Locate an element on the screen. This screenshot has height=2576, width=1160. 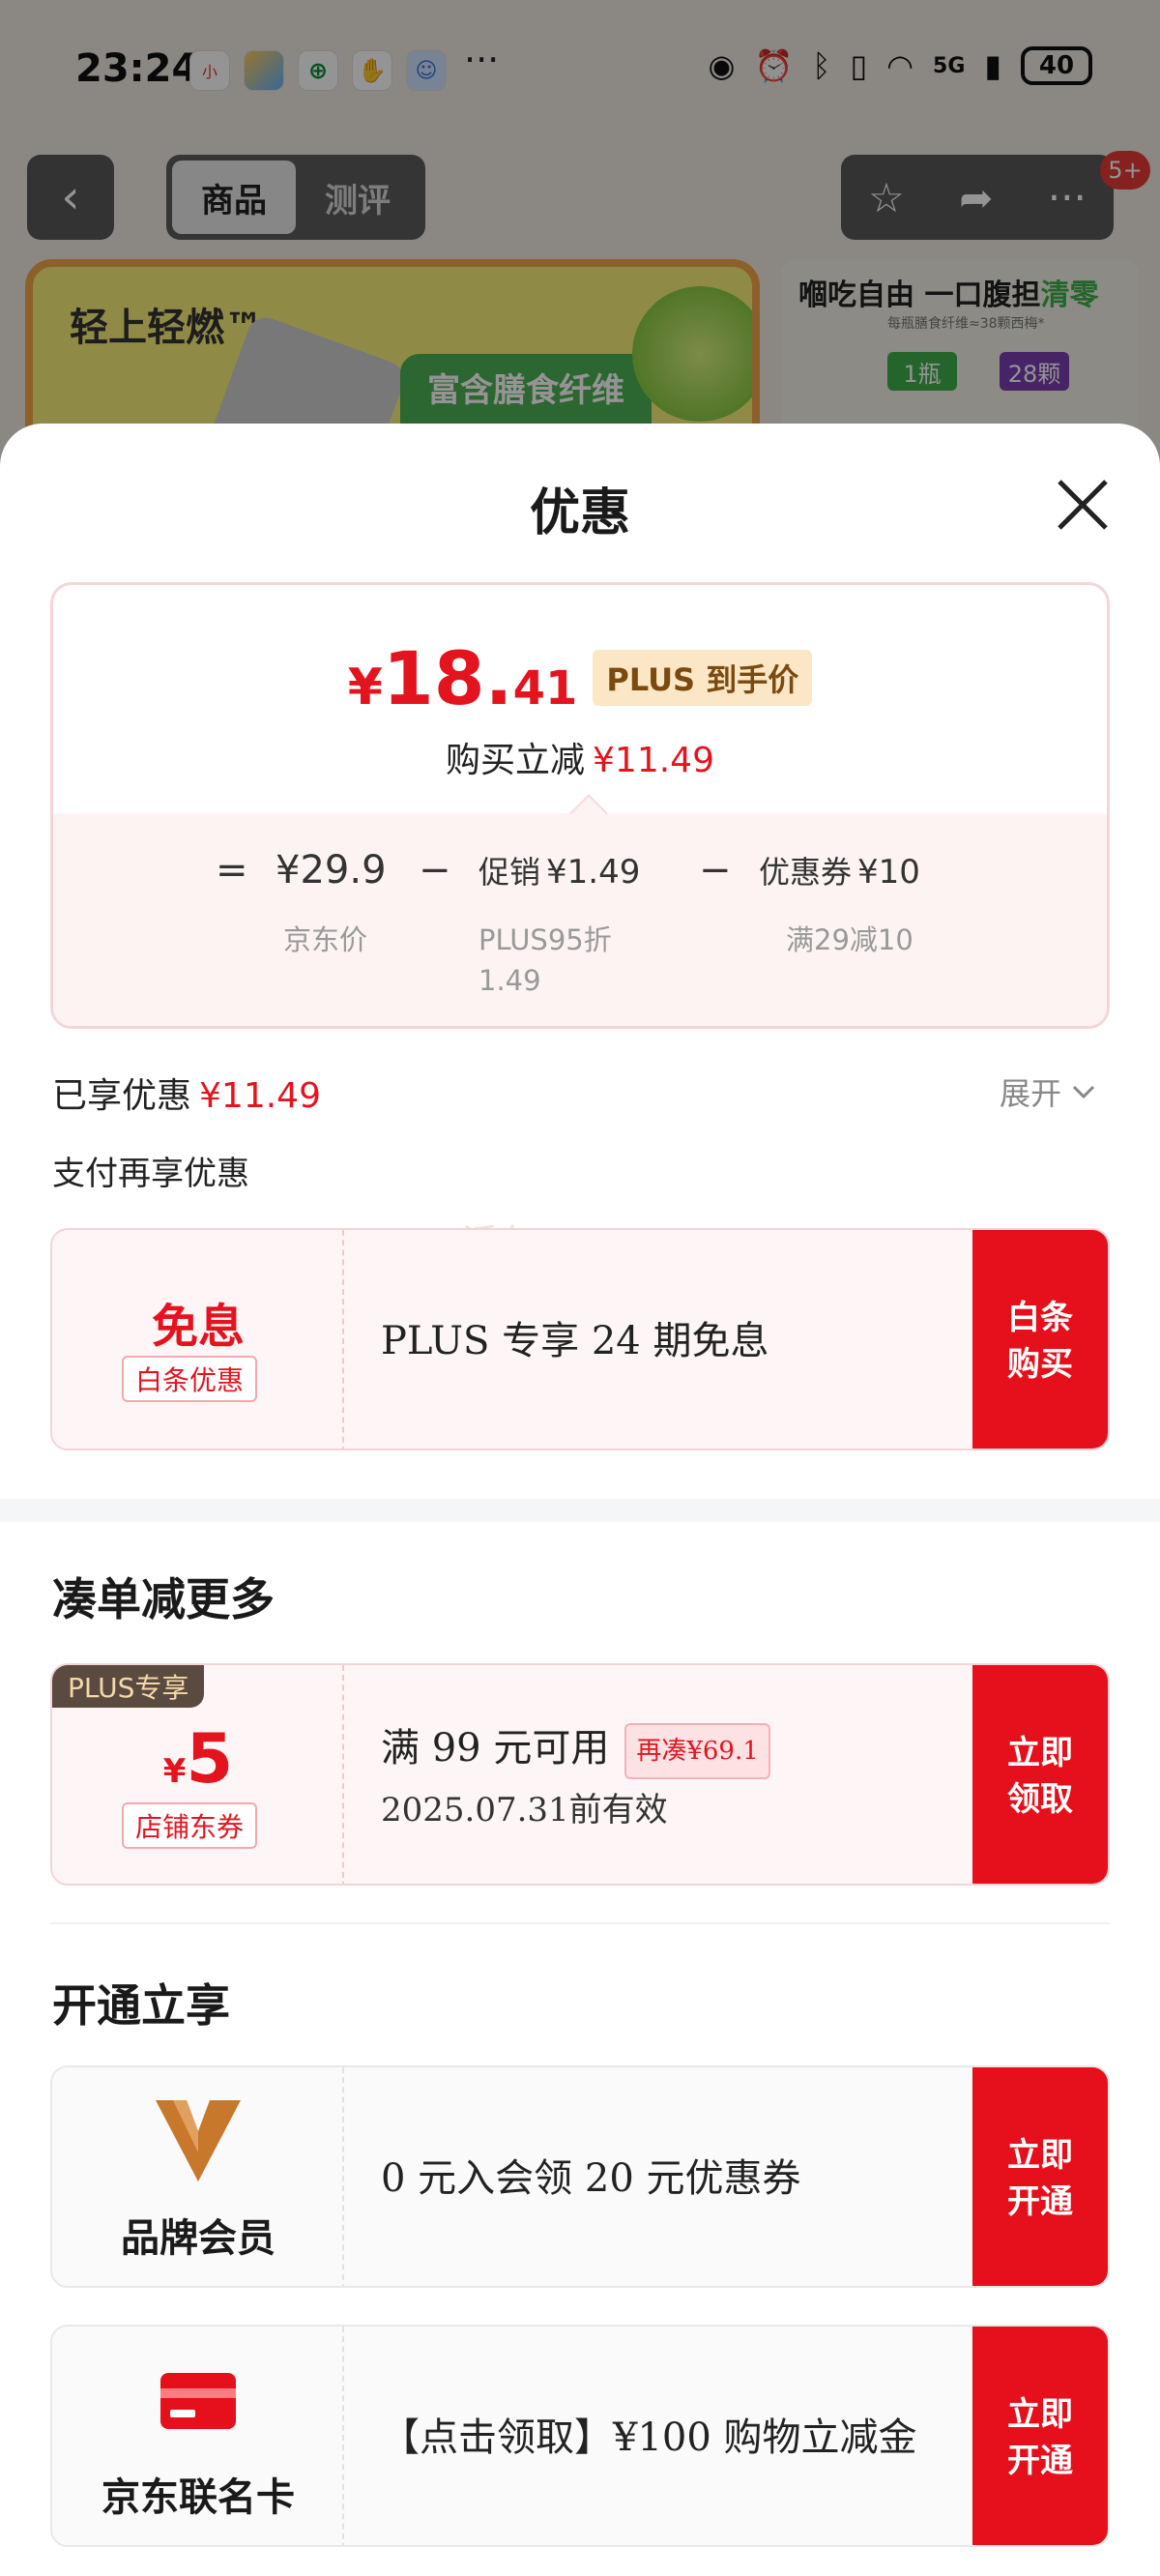
final-price: ¥ 18. 41 is located at coordinates (463, 678).